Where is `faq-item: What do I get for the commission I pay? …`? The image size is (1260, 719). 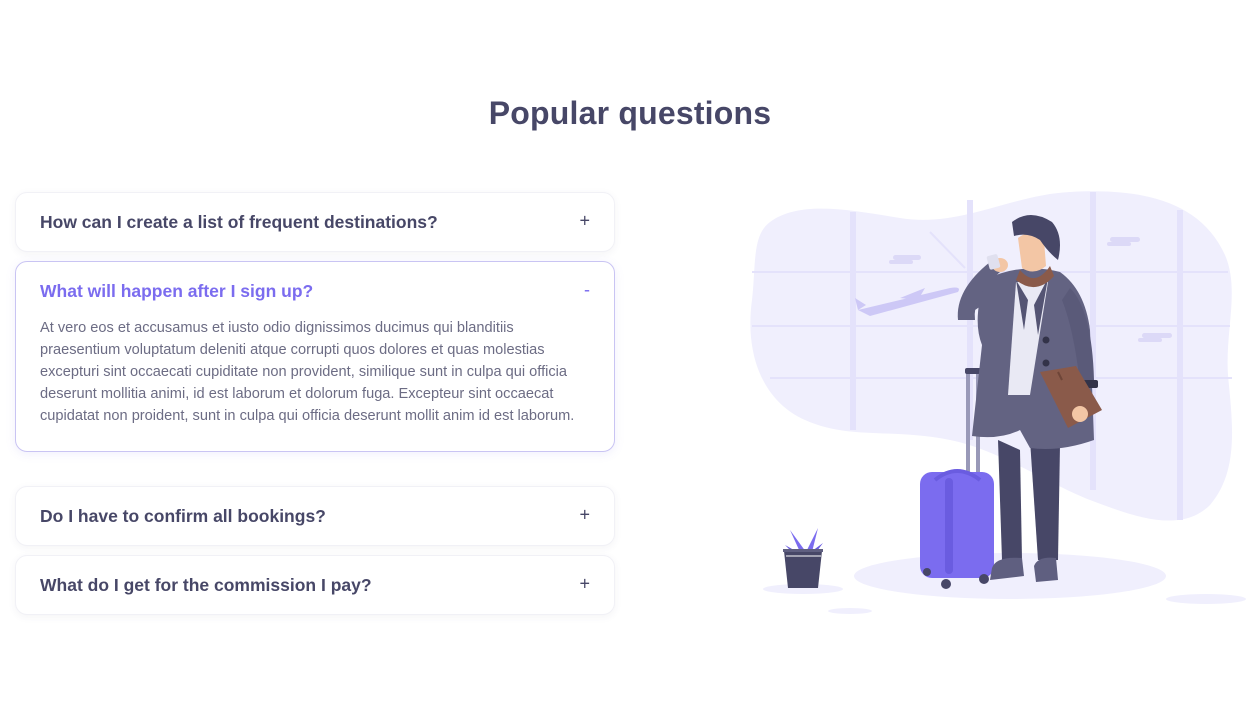 faq-item: What do I get for the commission I pay? … is located at coordinates (315, 585).